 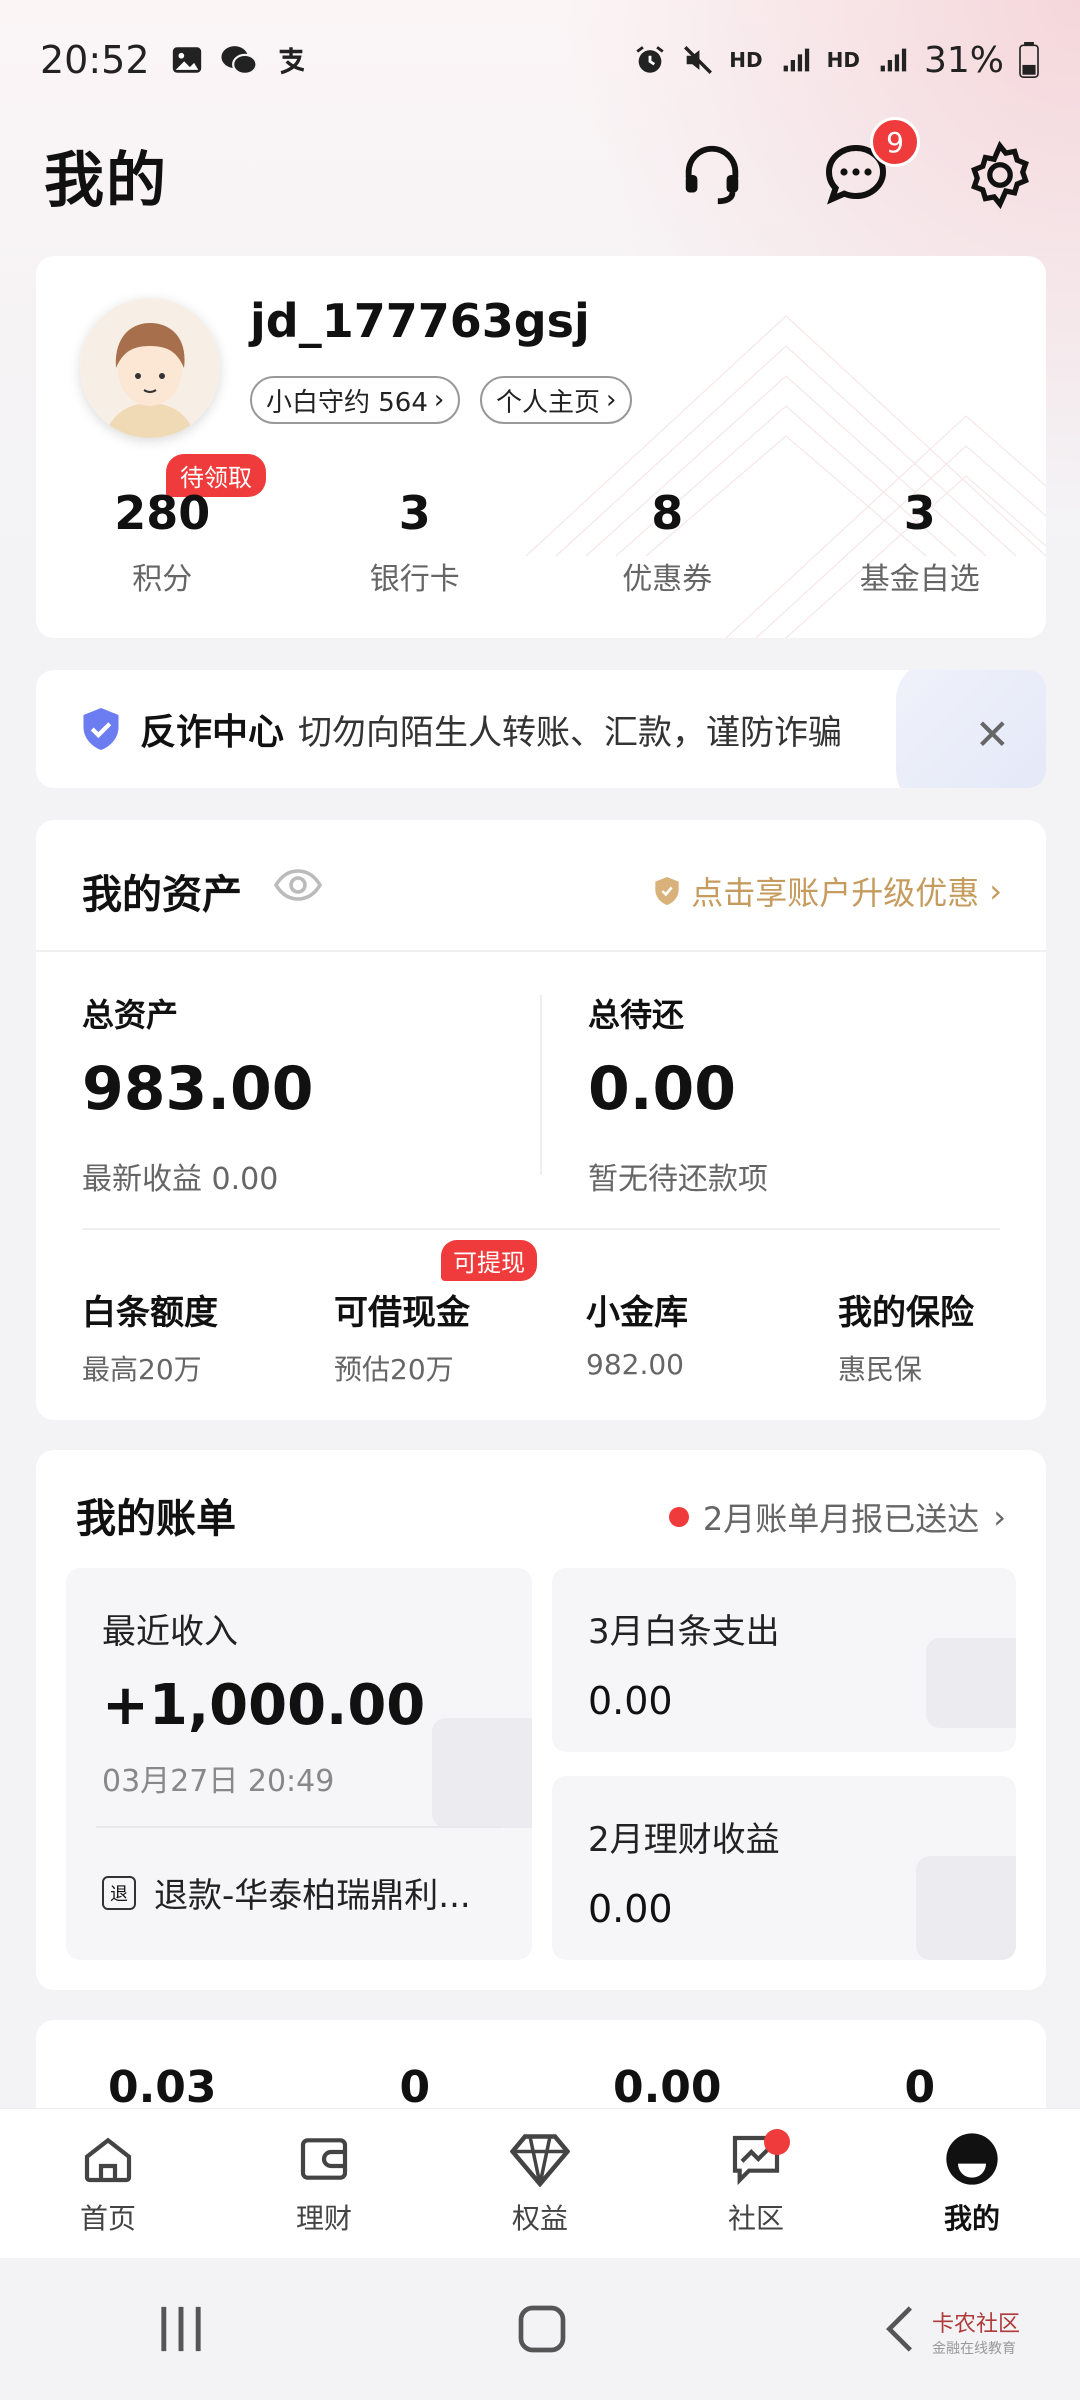 What do you see at coordinates (323, 2218) in the screenshot?
I see `tab-label: 理财` at bounding box center [323, 2218].